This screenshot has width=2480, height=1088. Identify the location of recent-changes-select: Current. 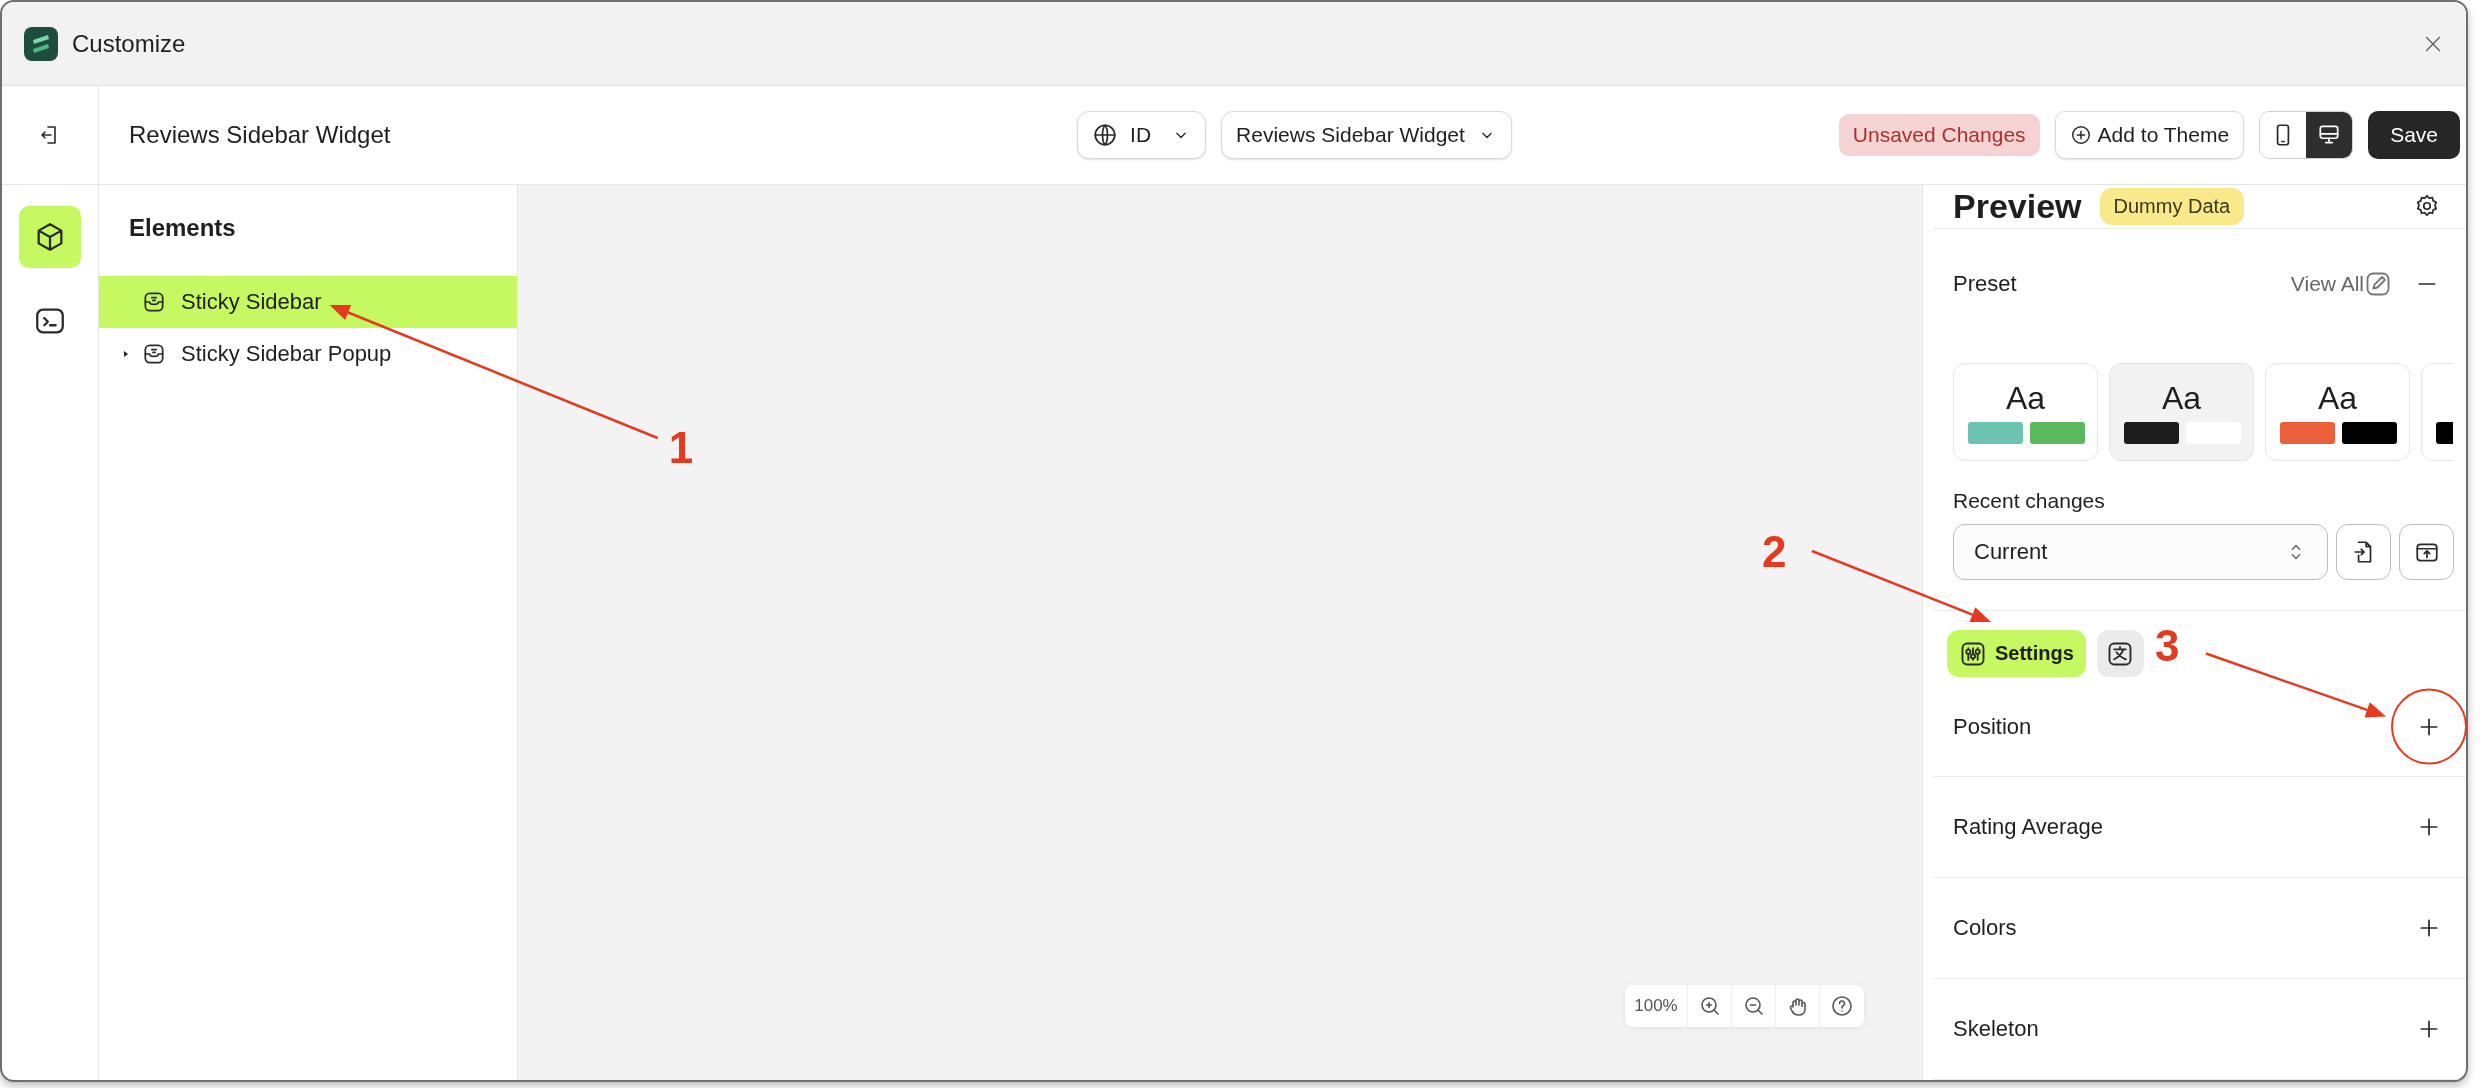
(2140, 551).